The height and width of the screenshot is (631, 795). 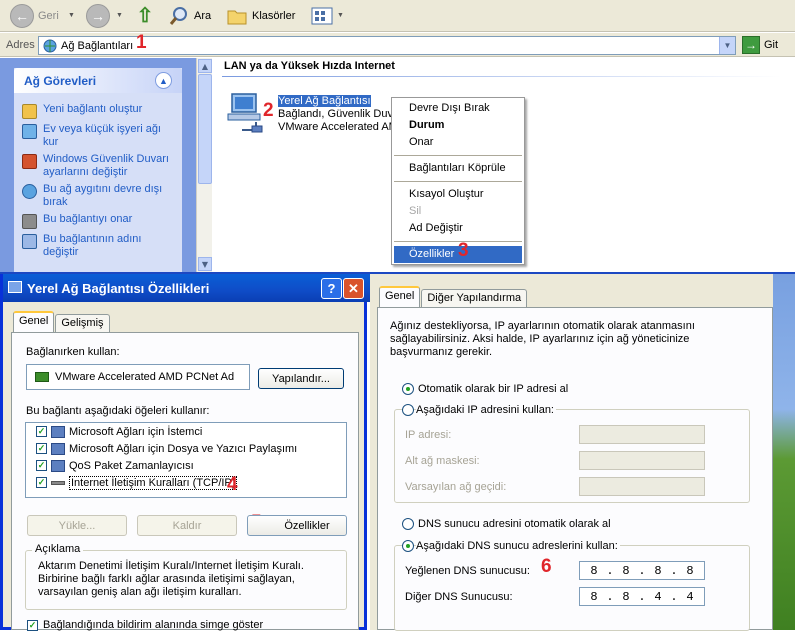 I want to click on list-item-label: Microsoft Ağları için İstemci, so click(x=136, y=431).